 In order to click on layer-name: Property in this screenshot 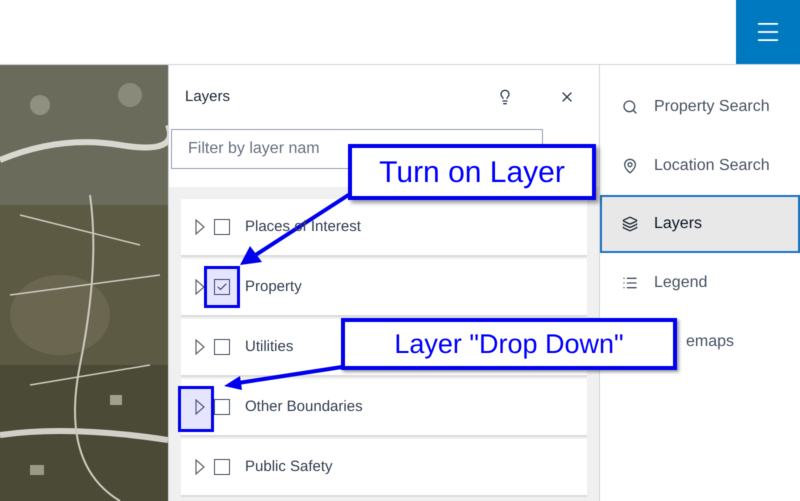, I will do `click(273, 286)`.